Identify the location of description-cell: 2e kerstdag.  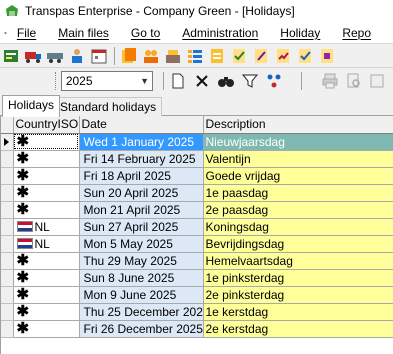
(298, 329).